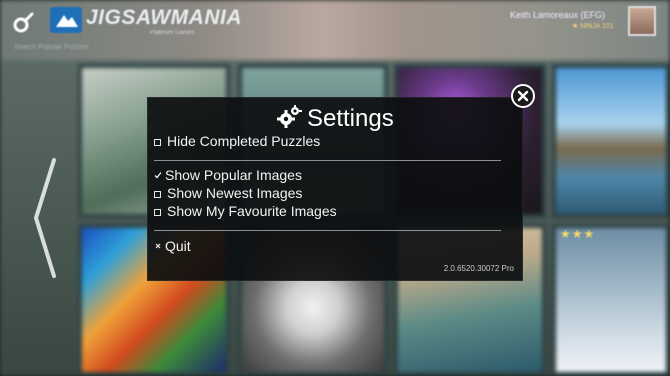 The height and width of the screenshot is (376, 670). Describe the element at coordinates (24, 22) in the screenshot. I see `settings-logo-icon` at that location.